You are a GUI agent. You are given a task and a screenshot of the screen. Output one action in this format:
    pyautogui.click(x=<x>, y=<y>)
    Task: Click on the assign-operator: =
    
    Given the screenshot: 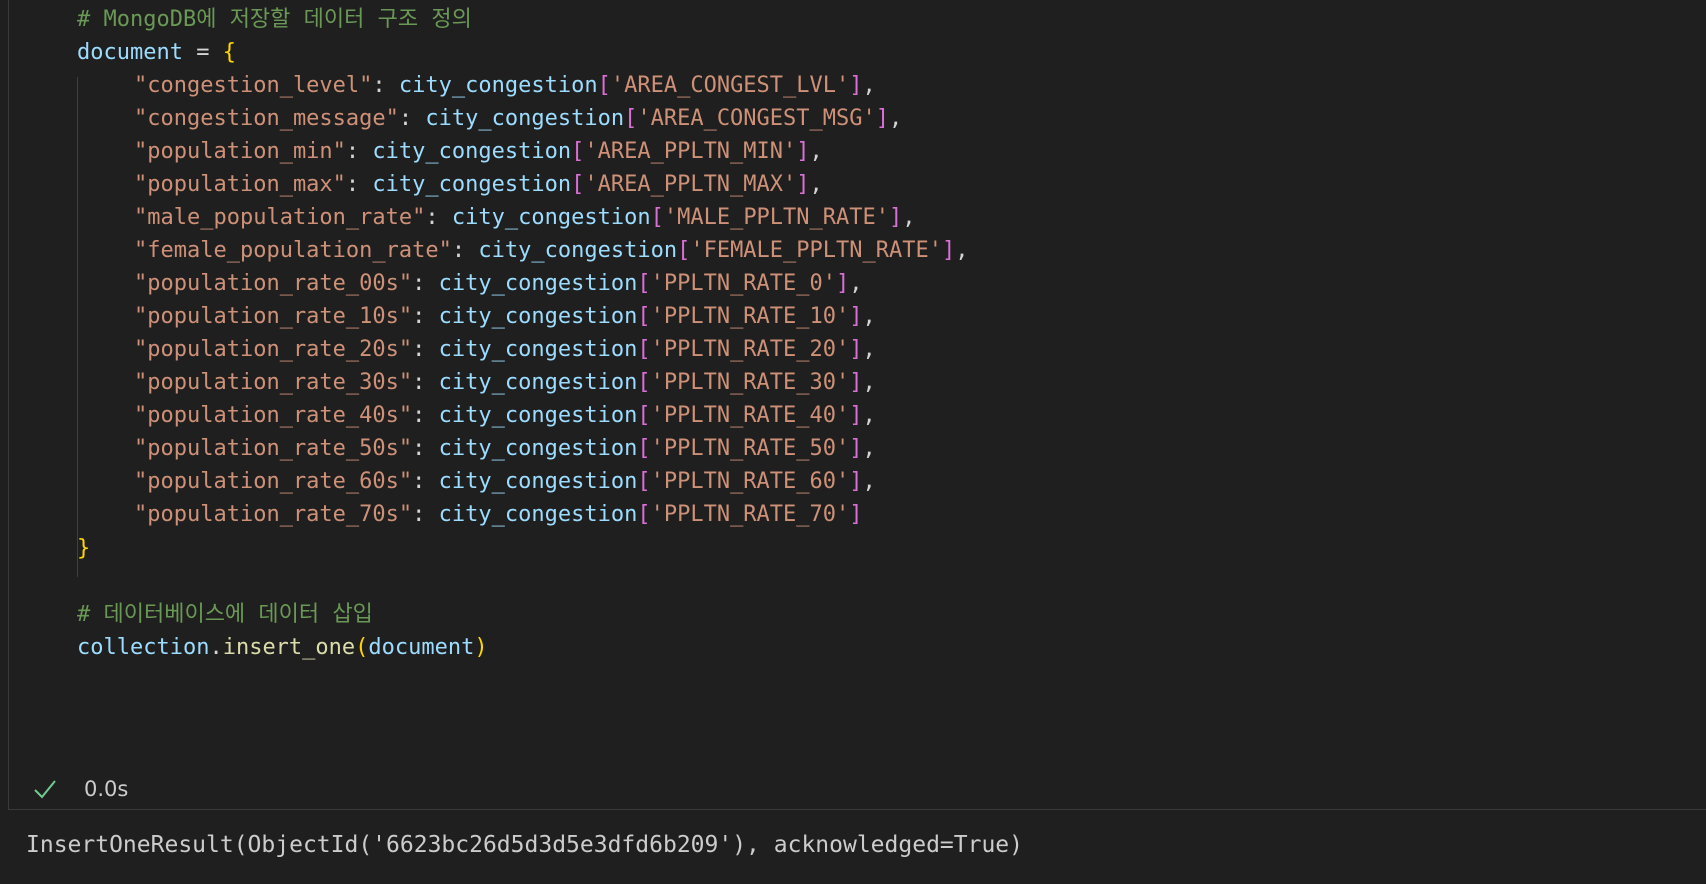 What is the action you would take?
    pyautogui.click(x=202, y=52)
    